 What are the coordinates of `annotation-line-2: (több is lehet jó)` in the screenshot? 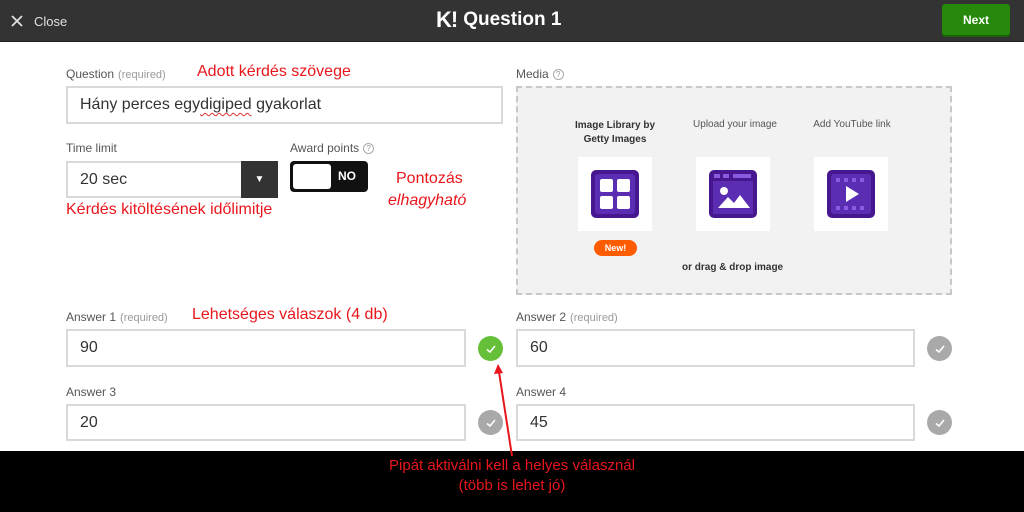 It's located at (512, 485).